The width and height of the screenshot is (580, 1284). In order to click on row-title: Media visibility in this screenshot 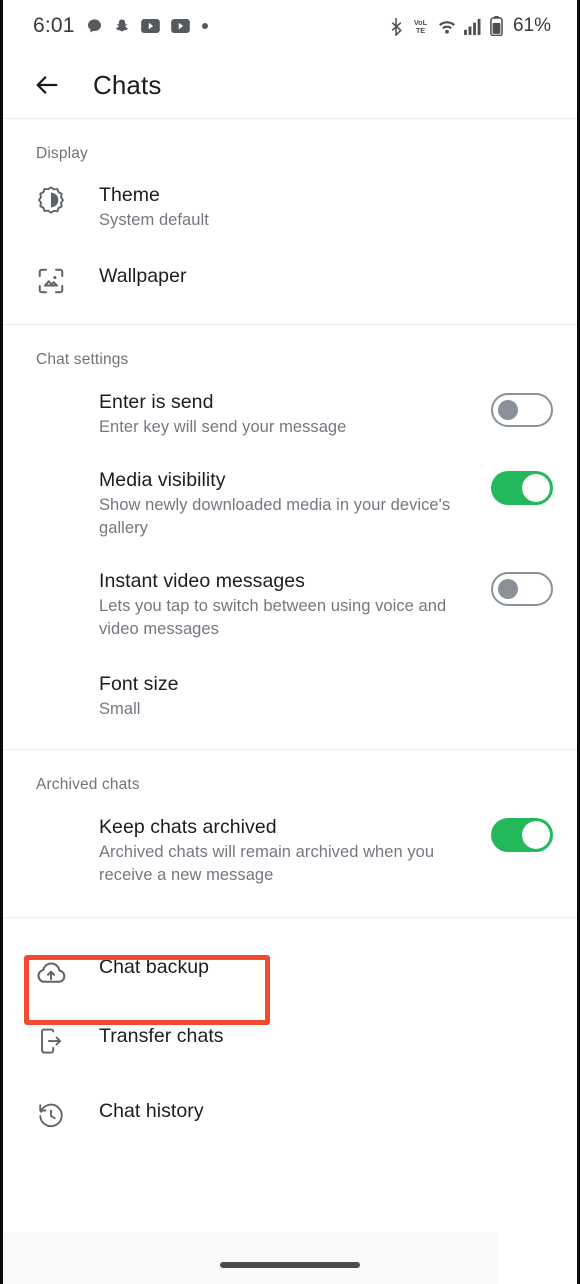, I will do `click(162, 480)`.